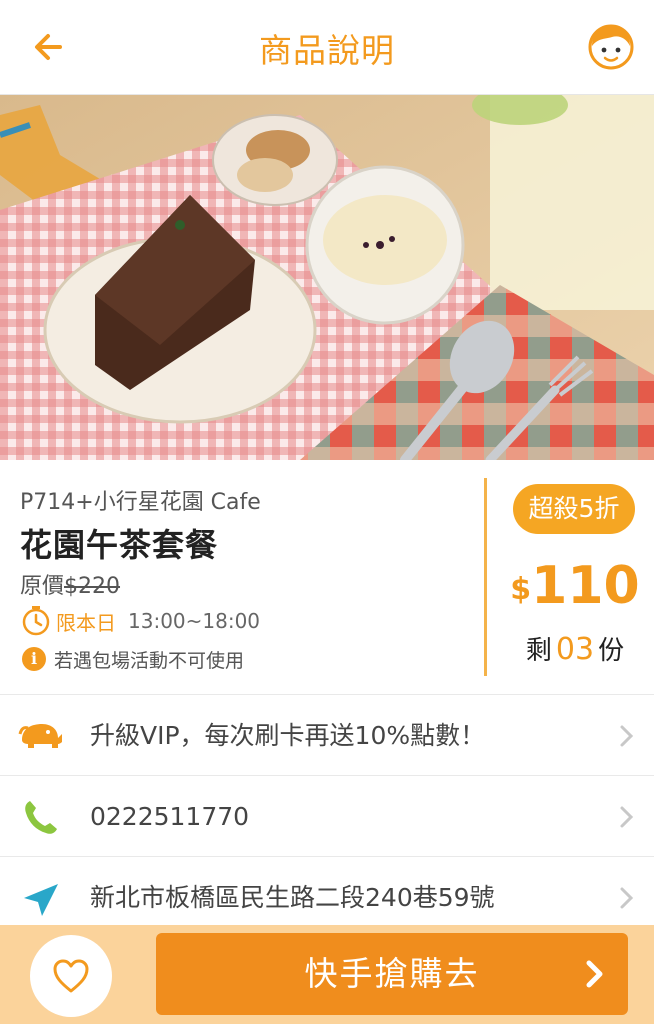 The height and width of the screenshot is (1024, 654). I want to click on original-price-label: 原價, so click(42, 586).